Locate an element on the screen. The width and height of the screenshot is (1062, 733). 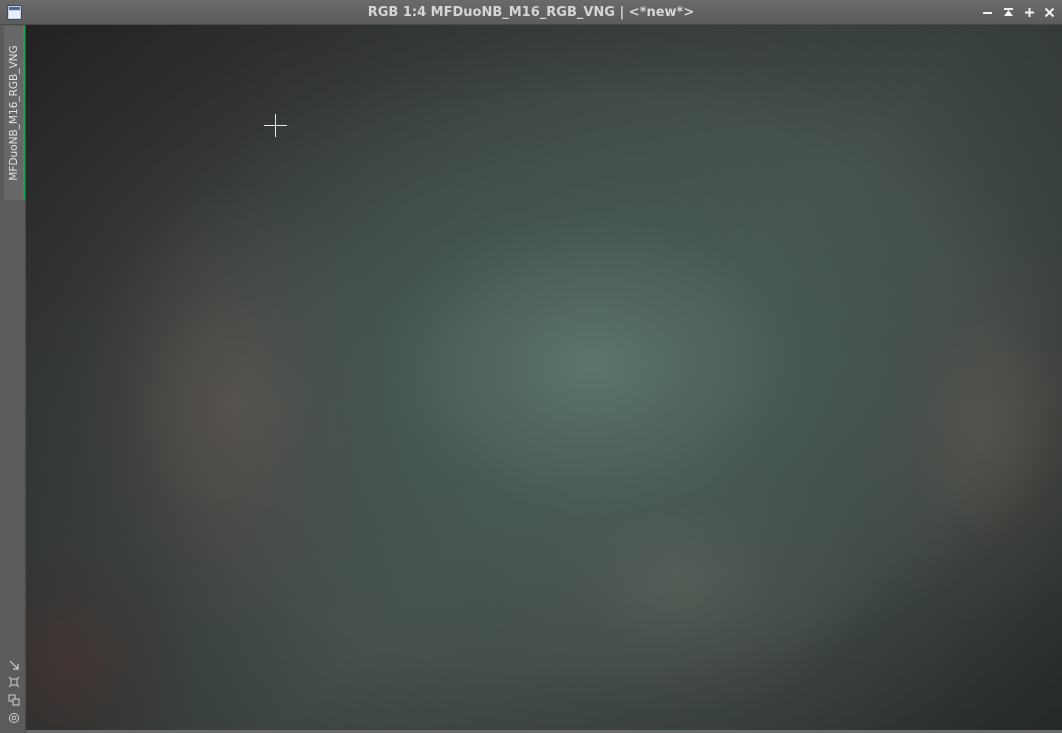
window-title: RGB 1:4 MFDuoNB_M16_RGB_VNG | <*new*> is located at coordinates (531, 12).